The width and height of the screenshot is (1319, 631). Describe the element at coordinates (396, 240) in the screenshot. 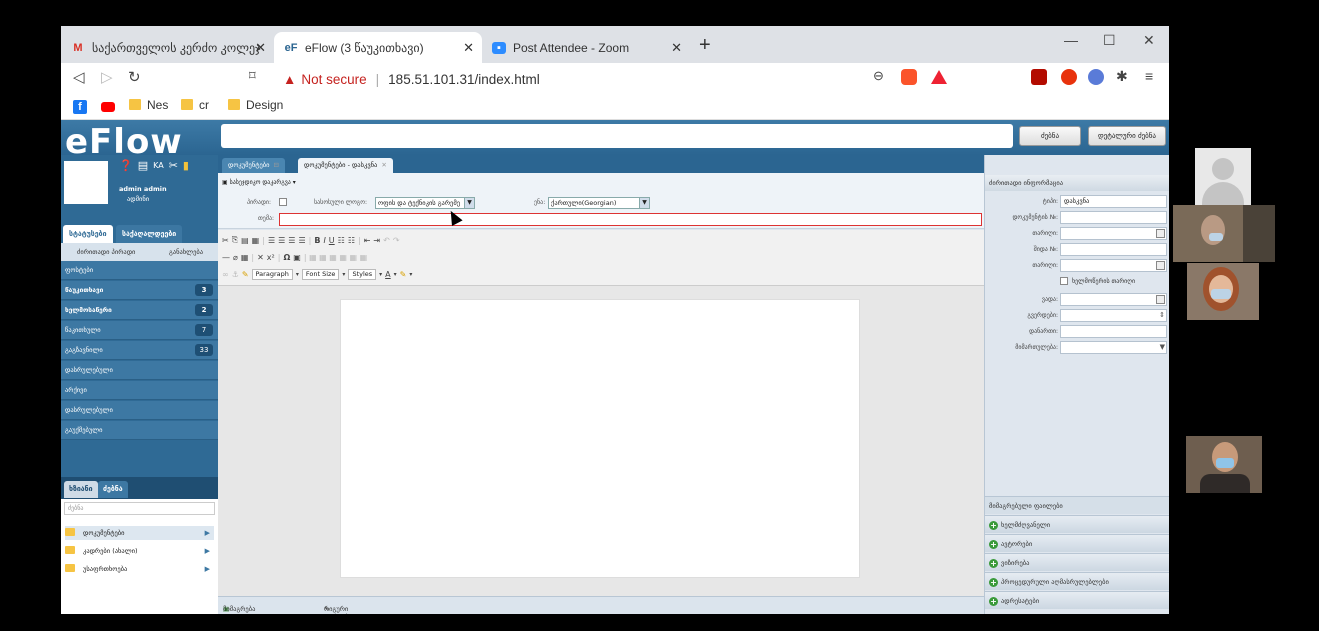

I see `redo-icon: ↷` at that location.